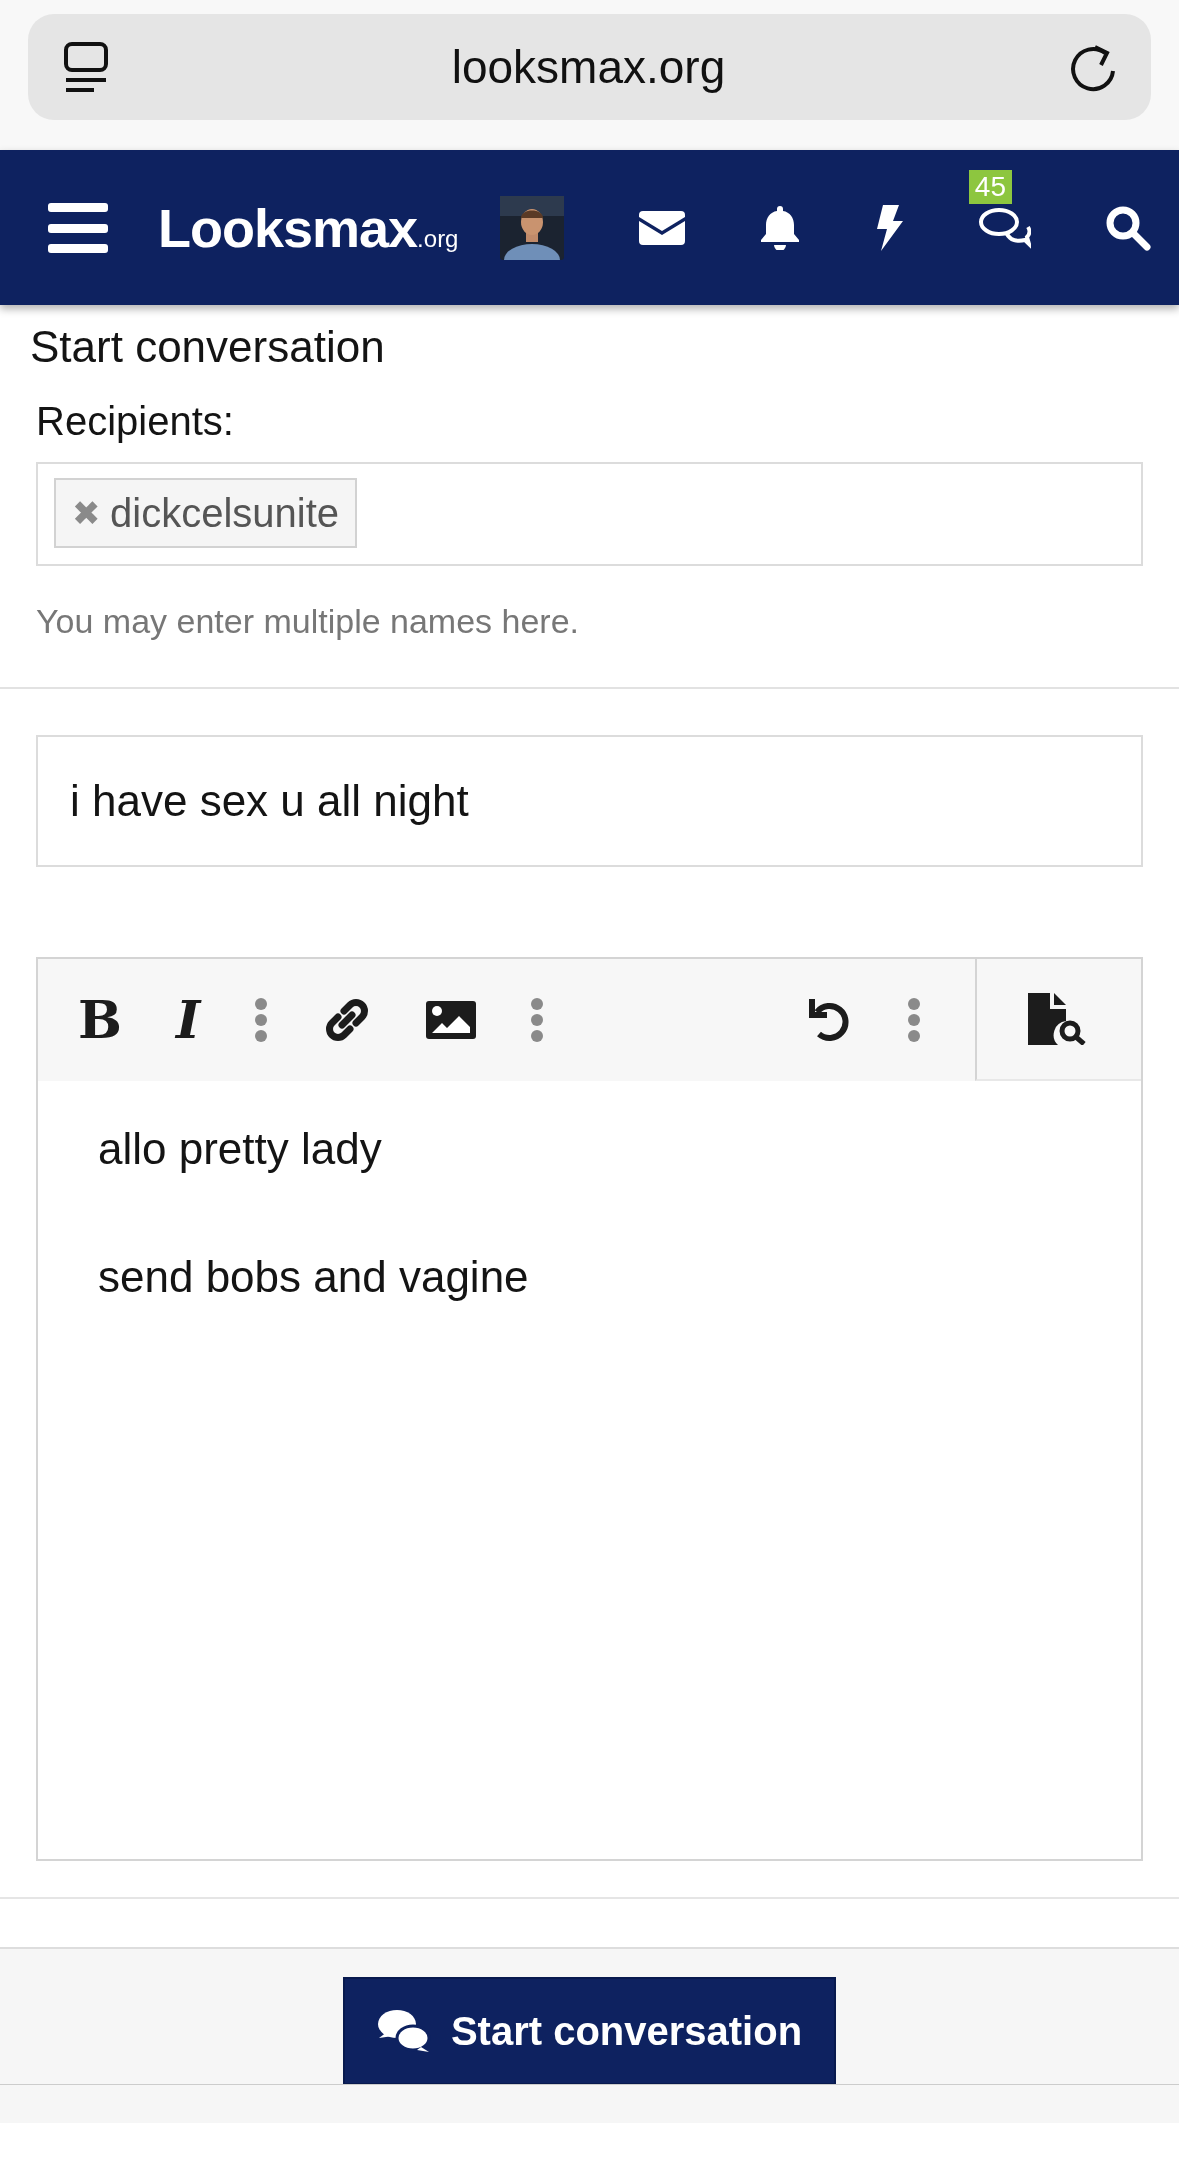 Image resolution: width=1179 pixels, height=2167 pixels. What do you see at coordinates (78, 227) in the screenshot?
I see `menu-icon` at bounding box center [78, 227].